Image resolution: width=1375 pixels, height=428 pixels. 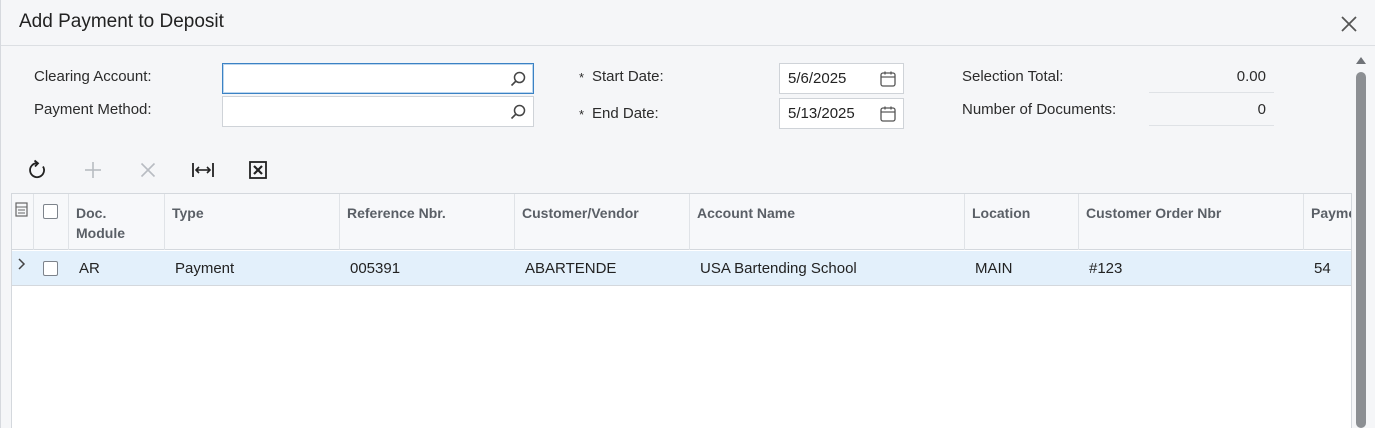 I want to click on add-row-button, so click(x=93, y=170).